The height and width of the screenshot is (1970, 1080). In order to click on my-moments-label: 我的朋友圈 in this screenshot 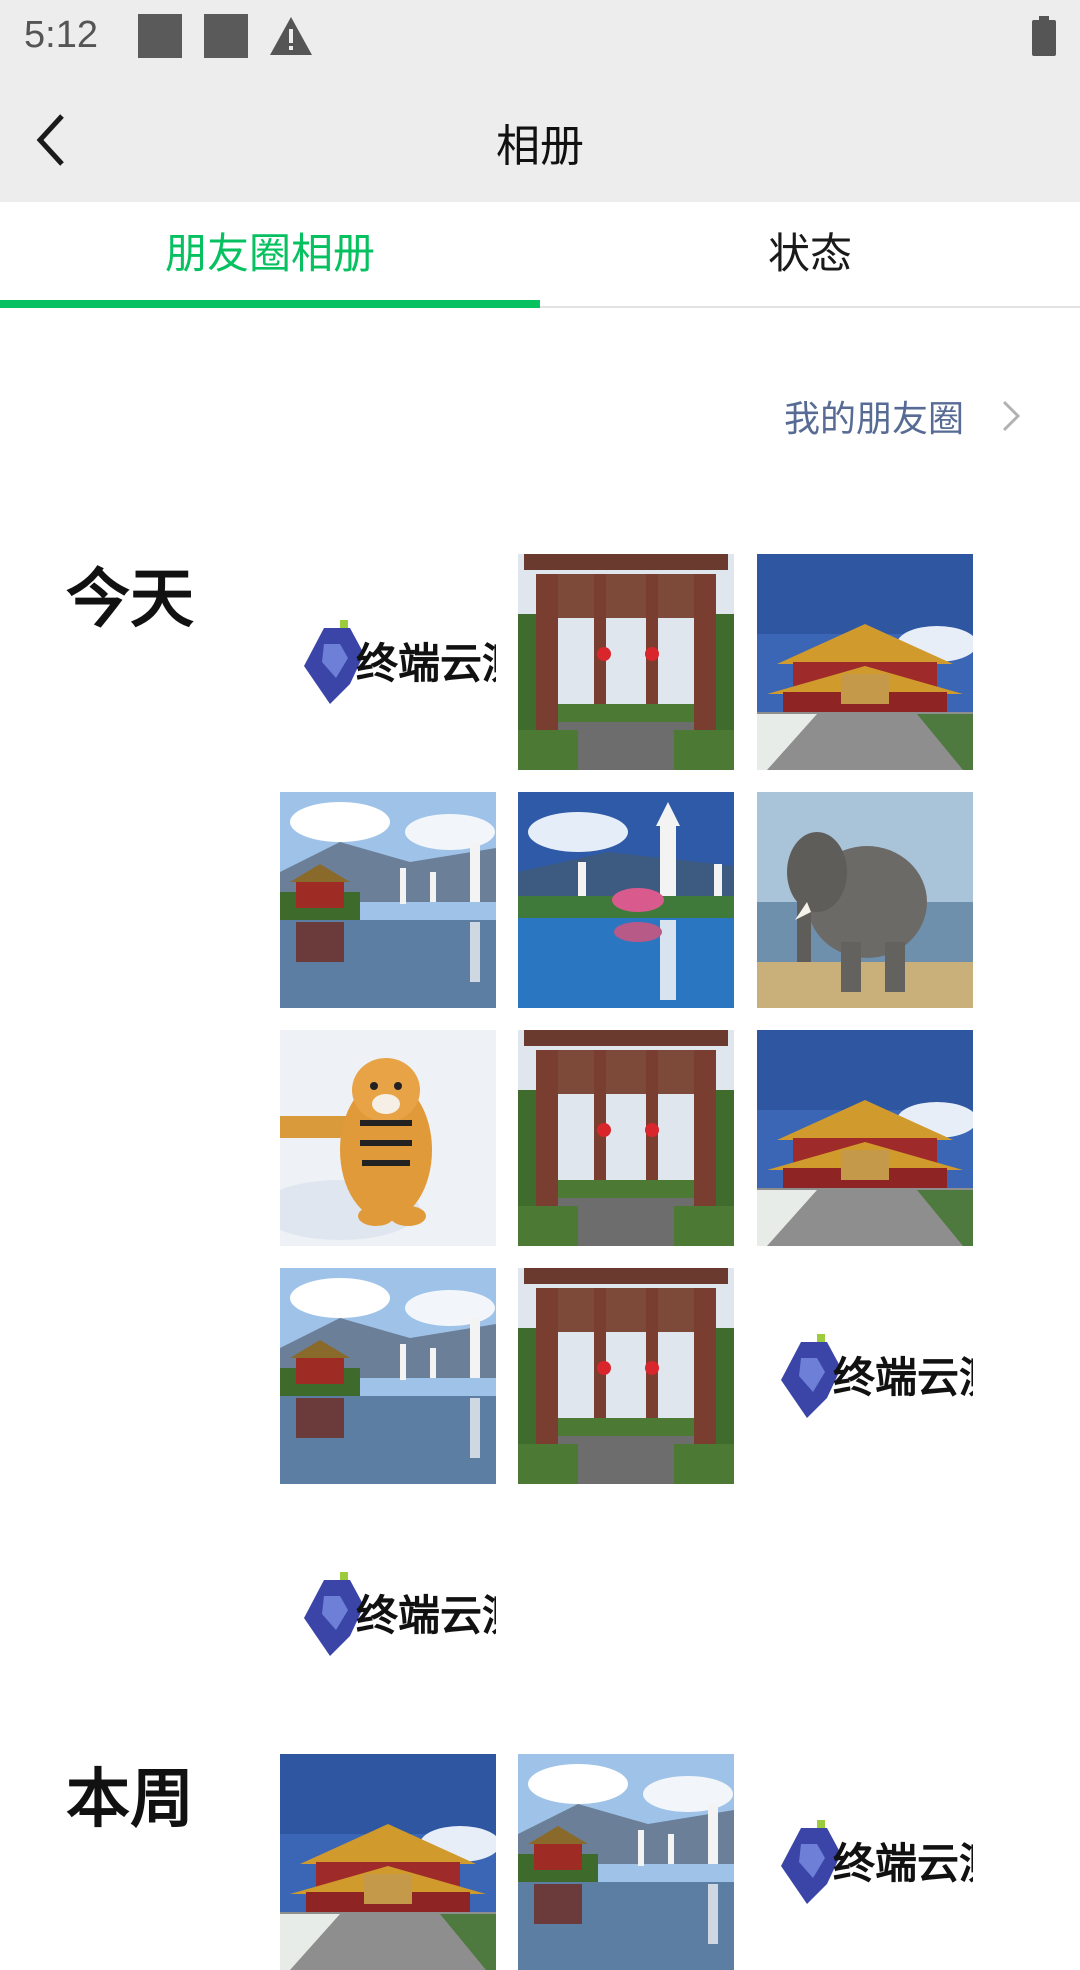, I will do `click(873, 419)`.